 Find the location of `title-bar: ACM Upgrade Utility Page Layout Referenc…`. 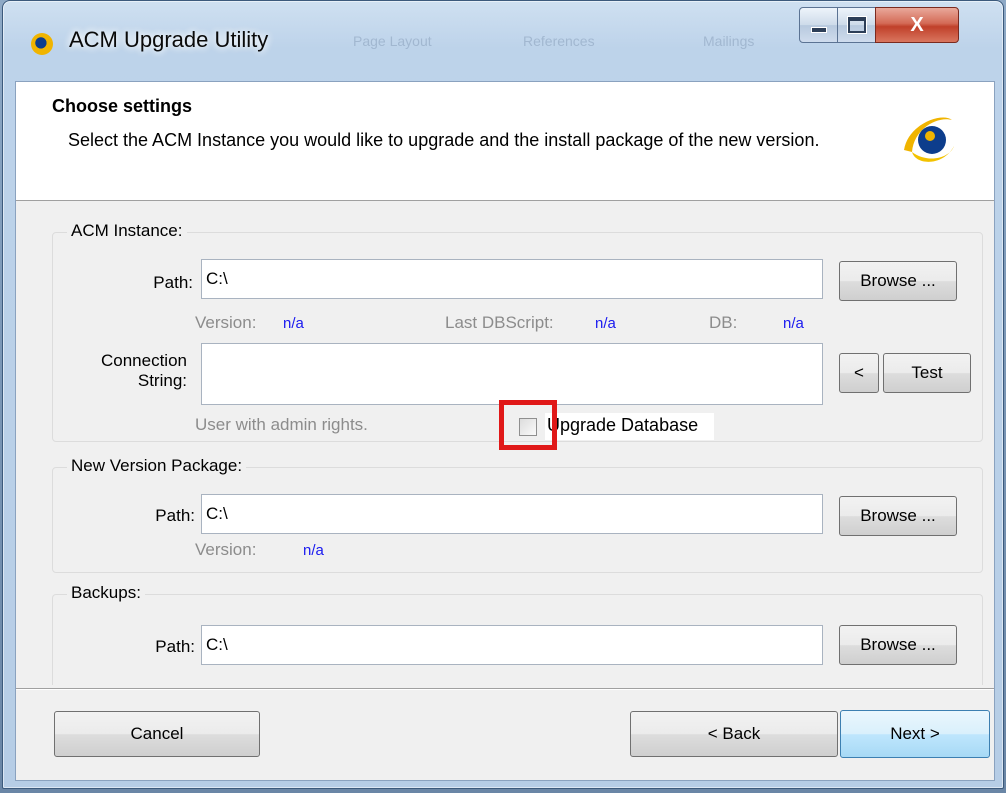

title-bar: ACM Upgrade Utility Page Layout Referenc… is located at coordinates (503, 41).